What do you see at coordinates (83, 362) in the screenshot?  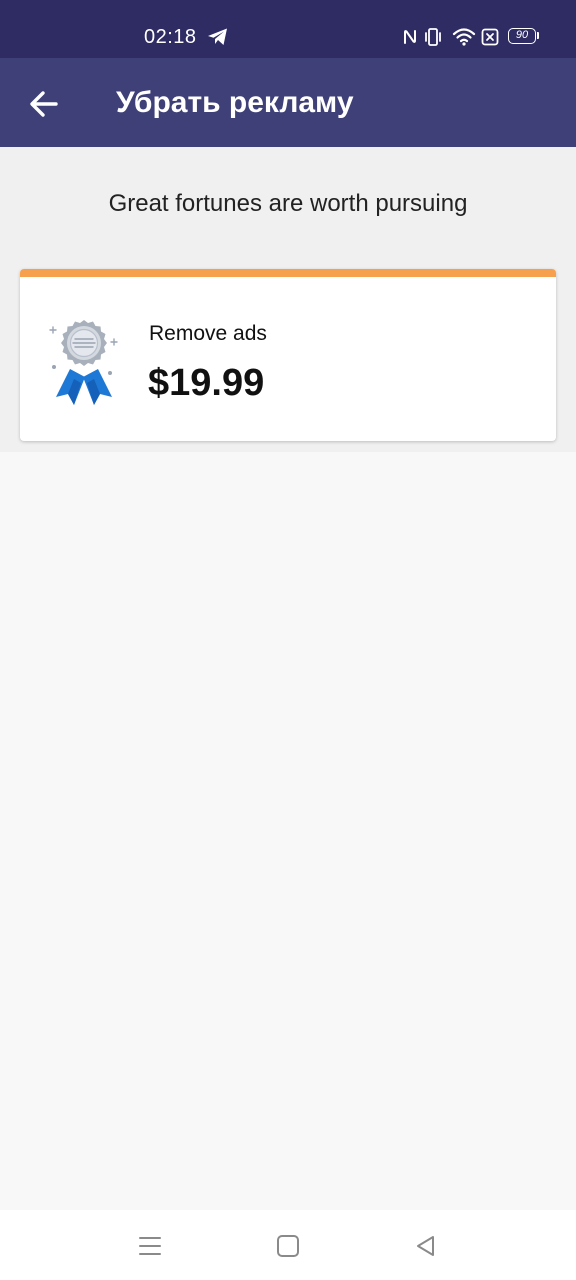 I see `award-ribbon-icon` at bounding box center [83, 362].